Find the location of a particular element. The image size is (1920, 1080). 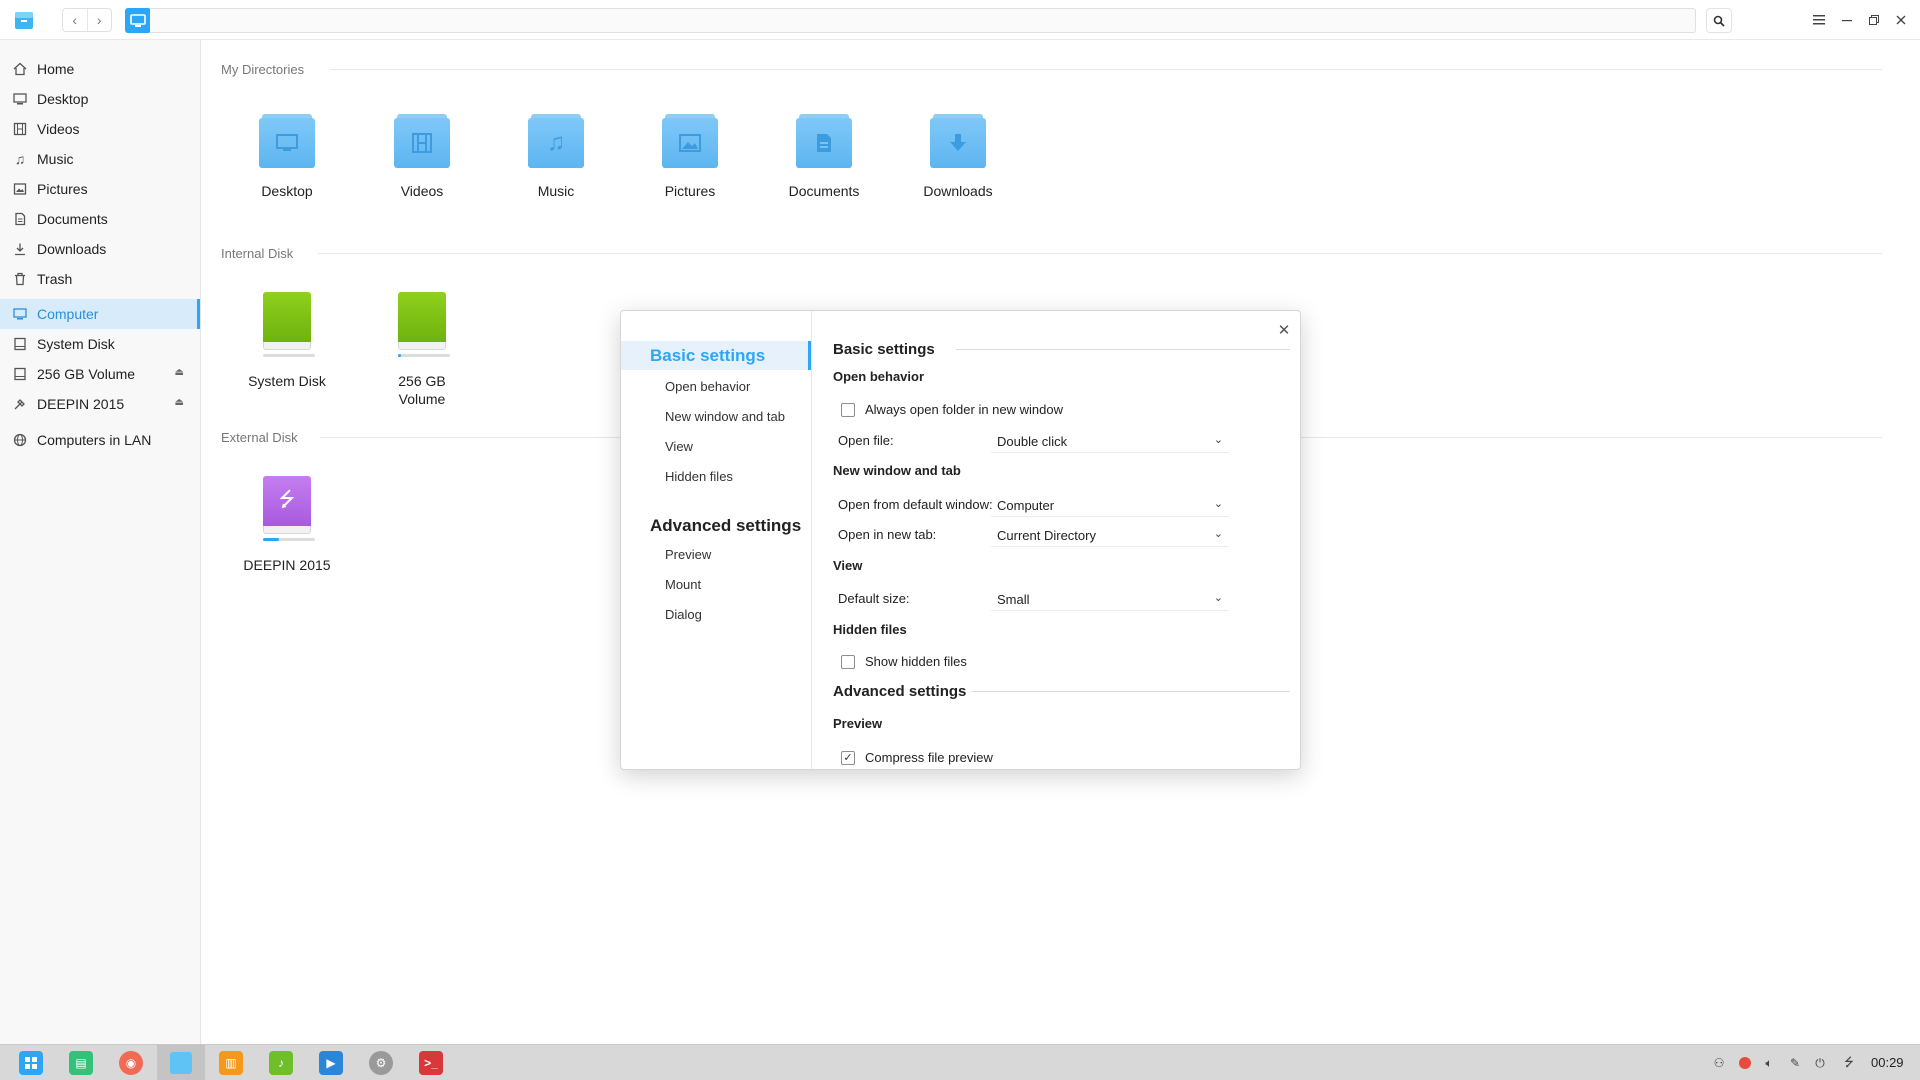

nav-hidden-files: Hidden files is located at coordinates (699, 476).